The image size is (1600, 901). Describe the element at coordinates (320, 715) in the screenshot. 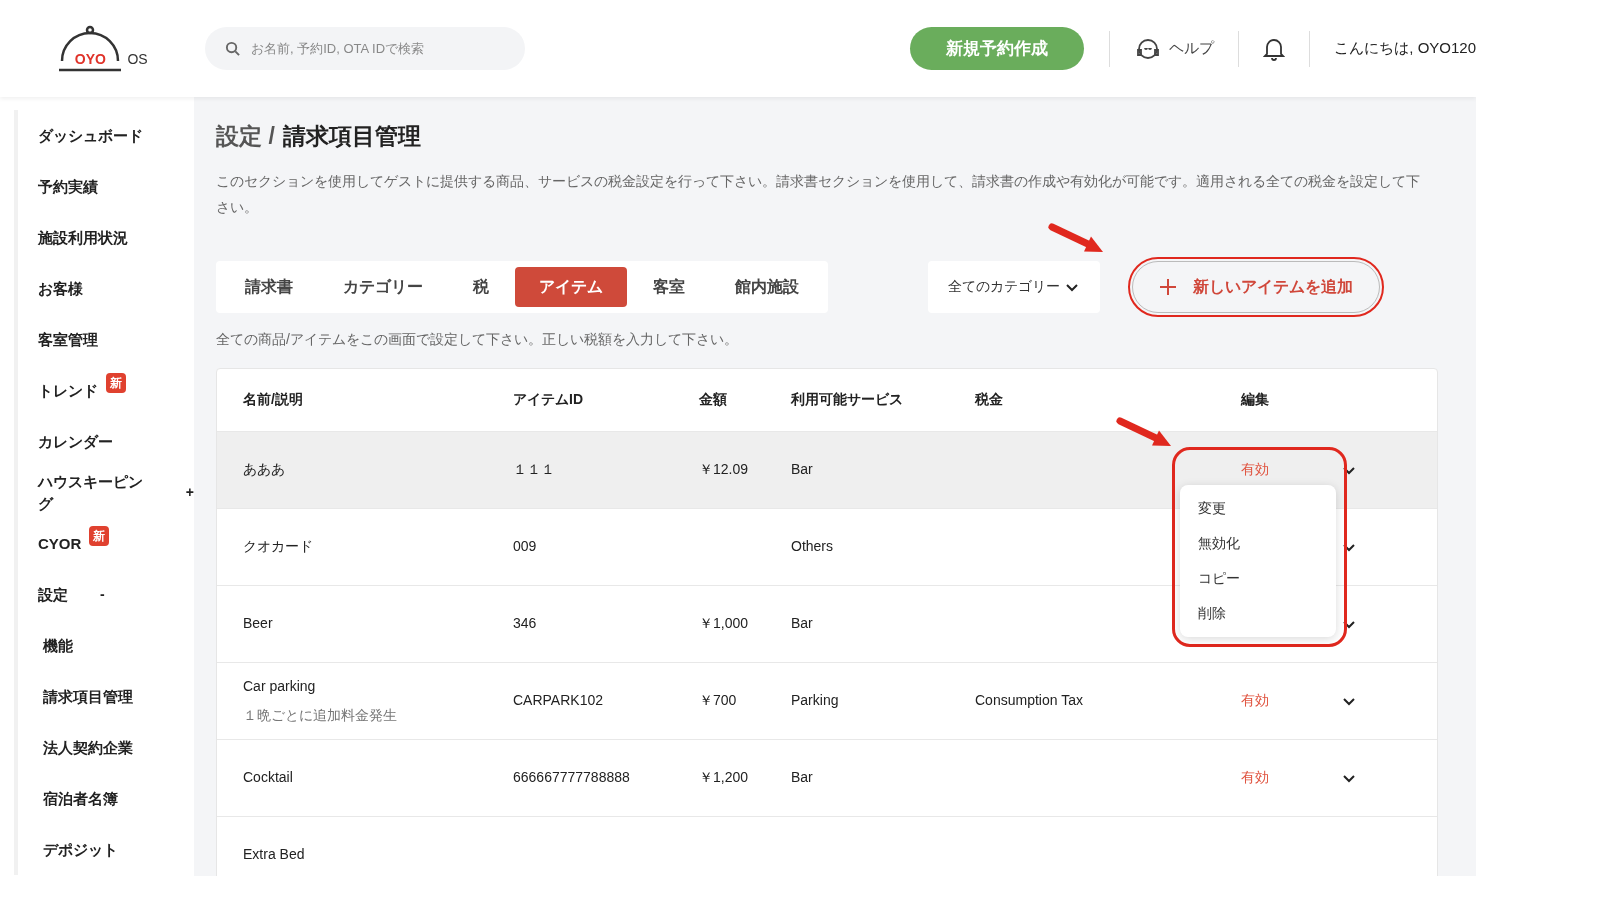

I see `item-note: １晩ごとに追加料金発生` at that location.